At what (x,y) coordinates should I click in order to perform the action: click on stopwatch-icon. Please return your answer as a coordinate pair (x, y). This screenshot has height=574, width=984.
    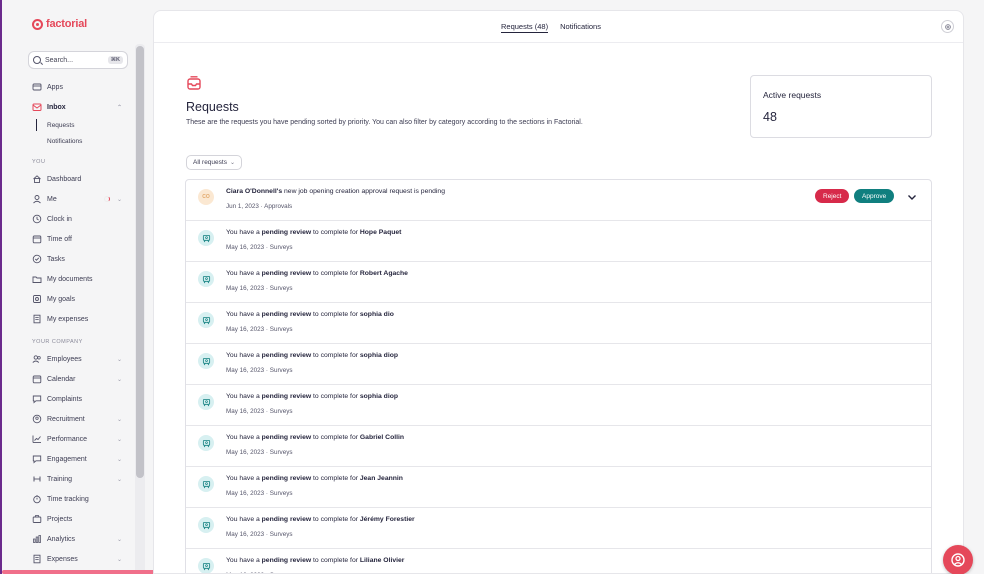
    Looking at the image, I should click on (37, 499).